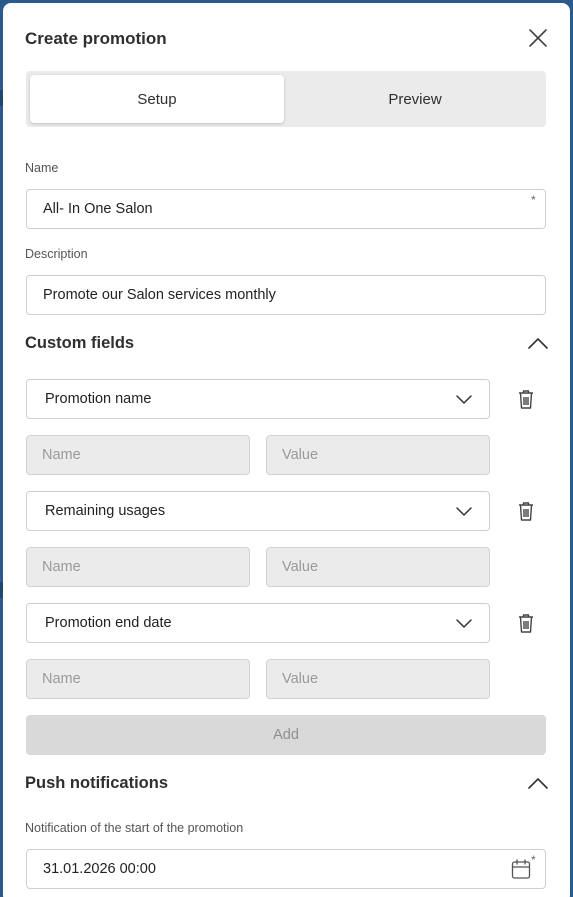 The width and height of the screenshot is (573, 897). I want to click on add-button-label: Add, so click(286, 735).